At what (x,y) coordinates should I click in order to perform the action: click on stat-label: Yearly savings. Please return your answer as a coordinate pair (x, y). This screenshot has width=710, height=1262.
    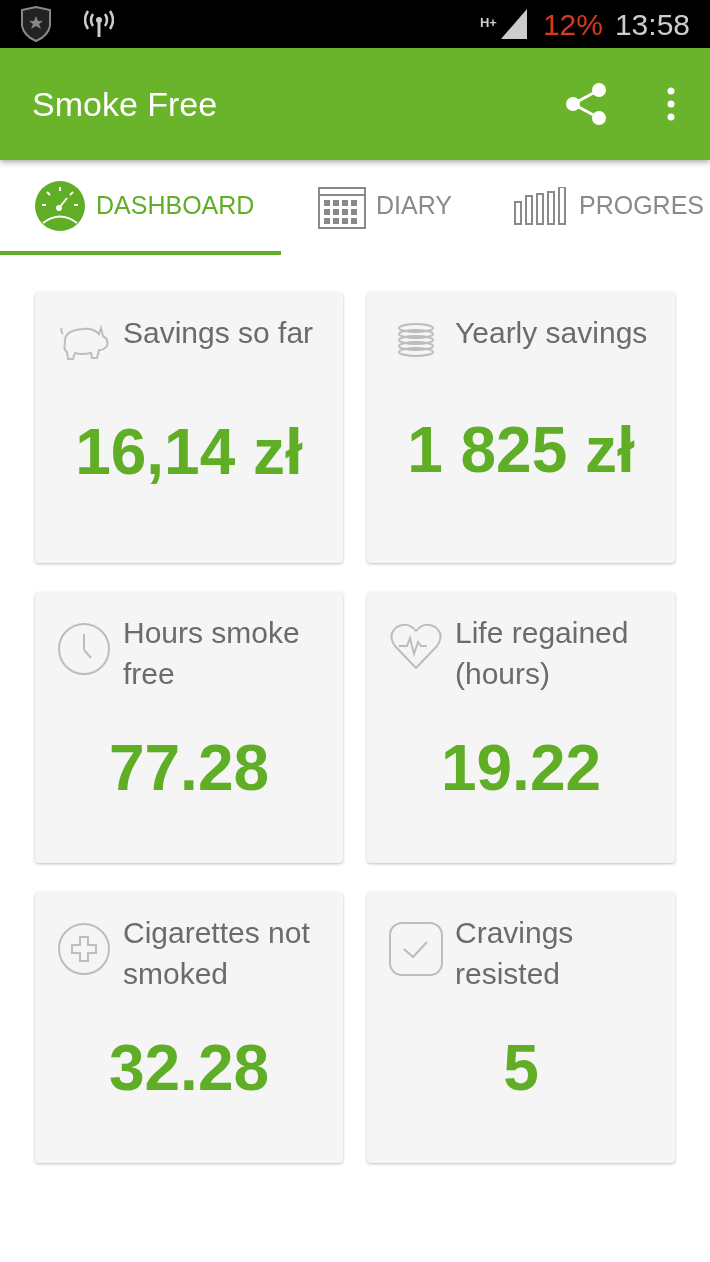
    Looking at the image, I should click on (552, 333).